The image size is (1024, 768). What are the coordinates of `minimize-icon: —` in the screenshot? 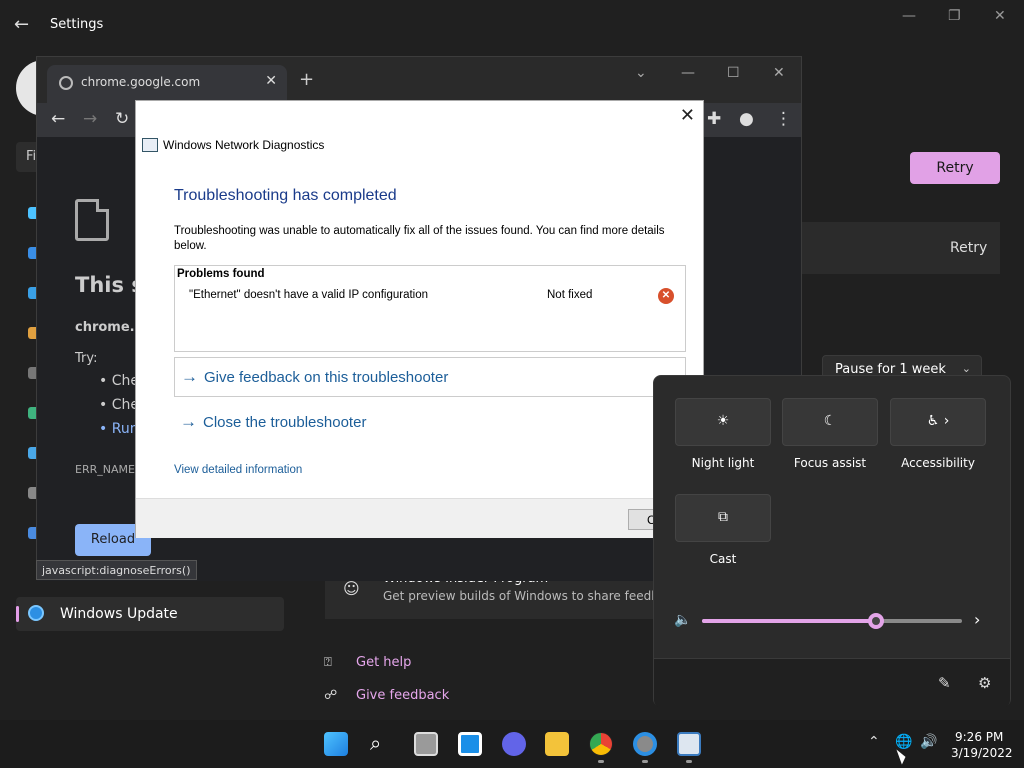 It's located at (909, 16).